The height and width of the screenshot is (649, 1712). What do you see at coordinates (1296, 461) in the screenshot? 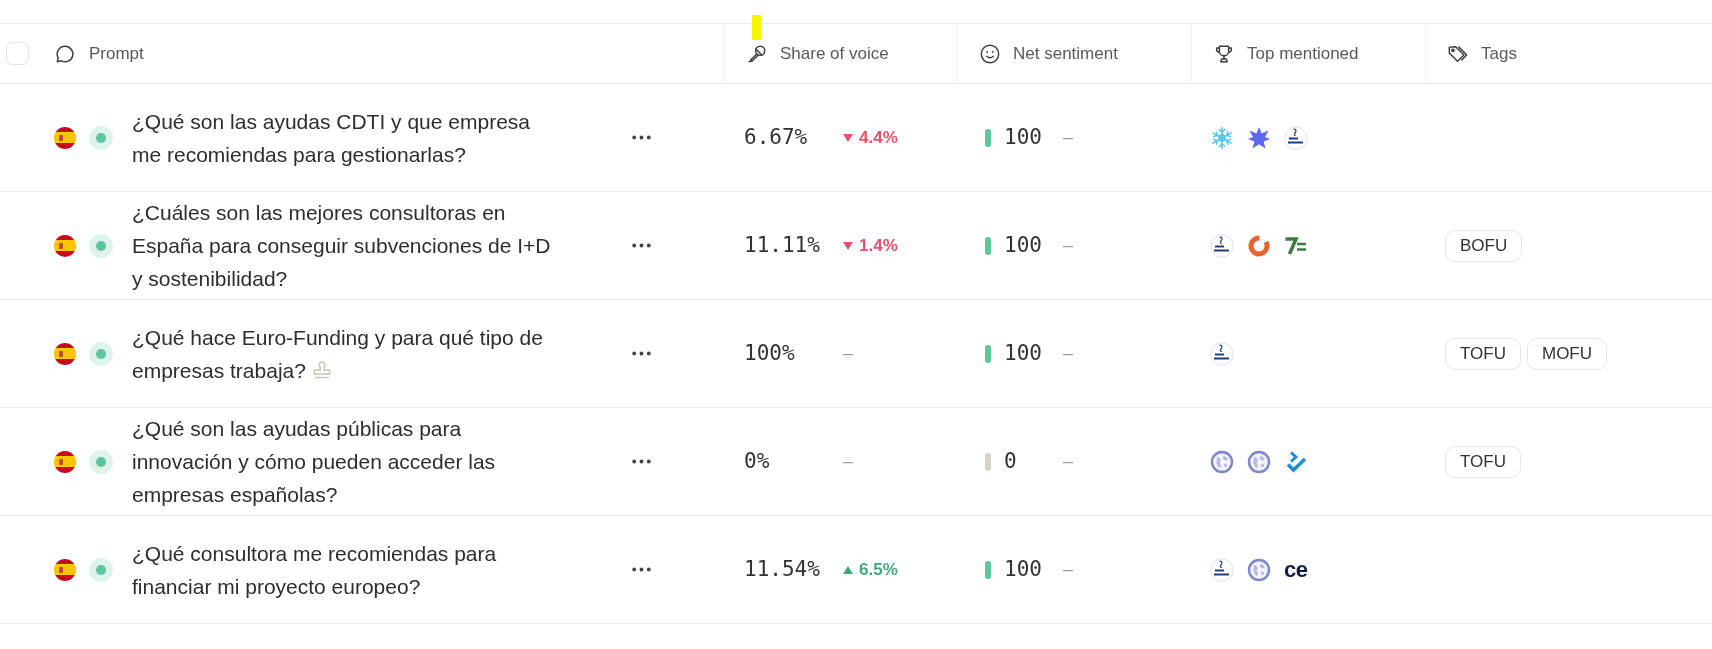
I see `checkmark-icon` at bounding box center [1296, 461].